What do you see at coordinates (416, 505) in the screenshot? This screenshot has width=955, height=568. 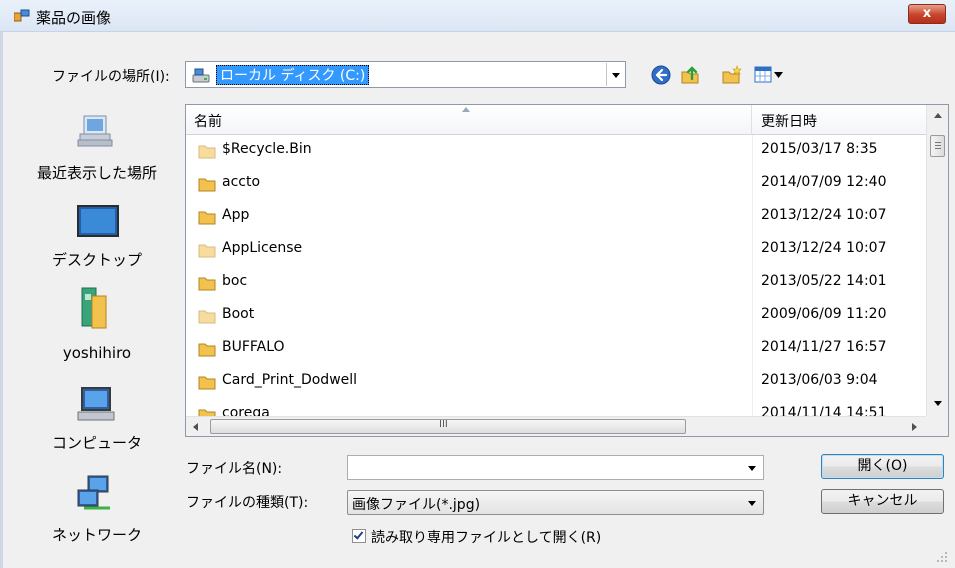 I see `filetype-value: 画像ファイル(*.jpg)` at bounding box center [416, 505].